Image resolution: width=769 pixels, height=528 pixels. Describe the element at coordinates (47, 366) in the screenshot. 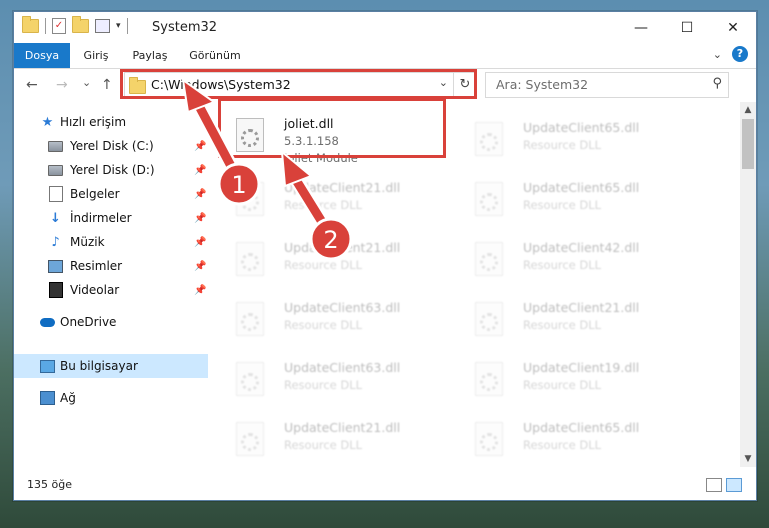

I see `computer-icon` at that location.